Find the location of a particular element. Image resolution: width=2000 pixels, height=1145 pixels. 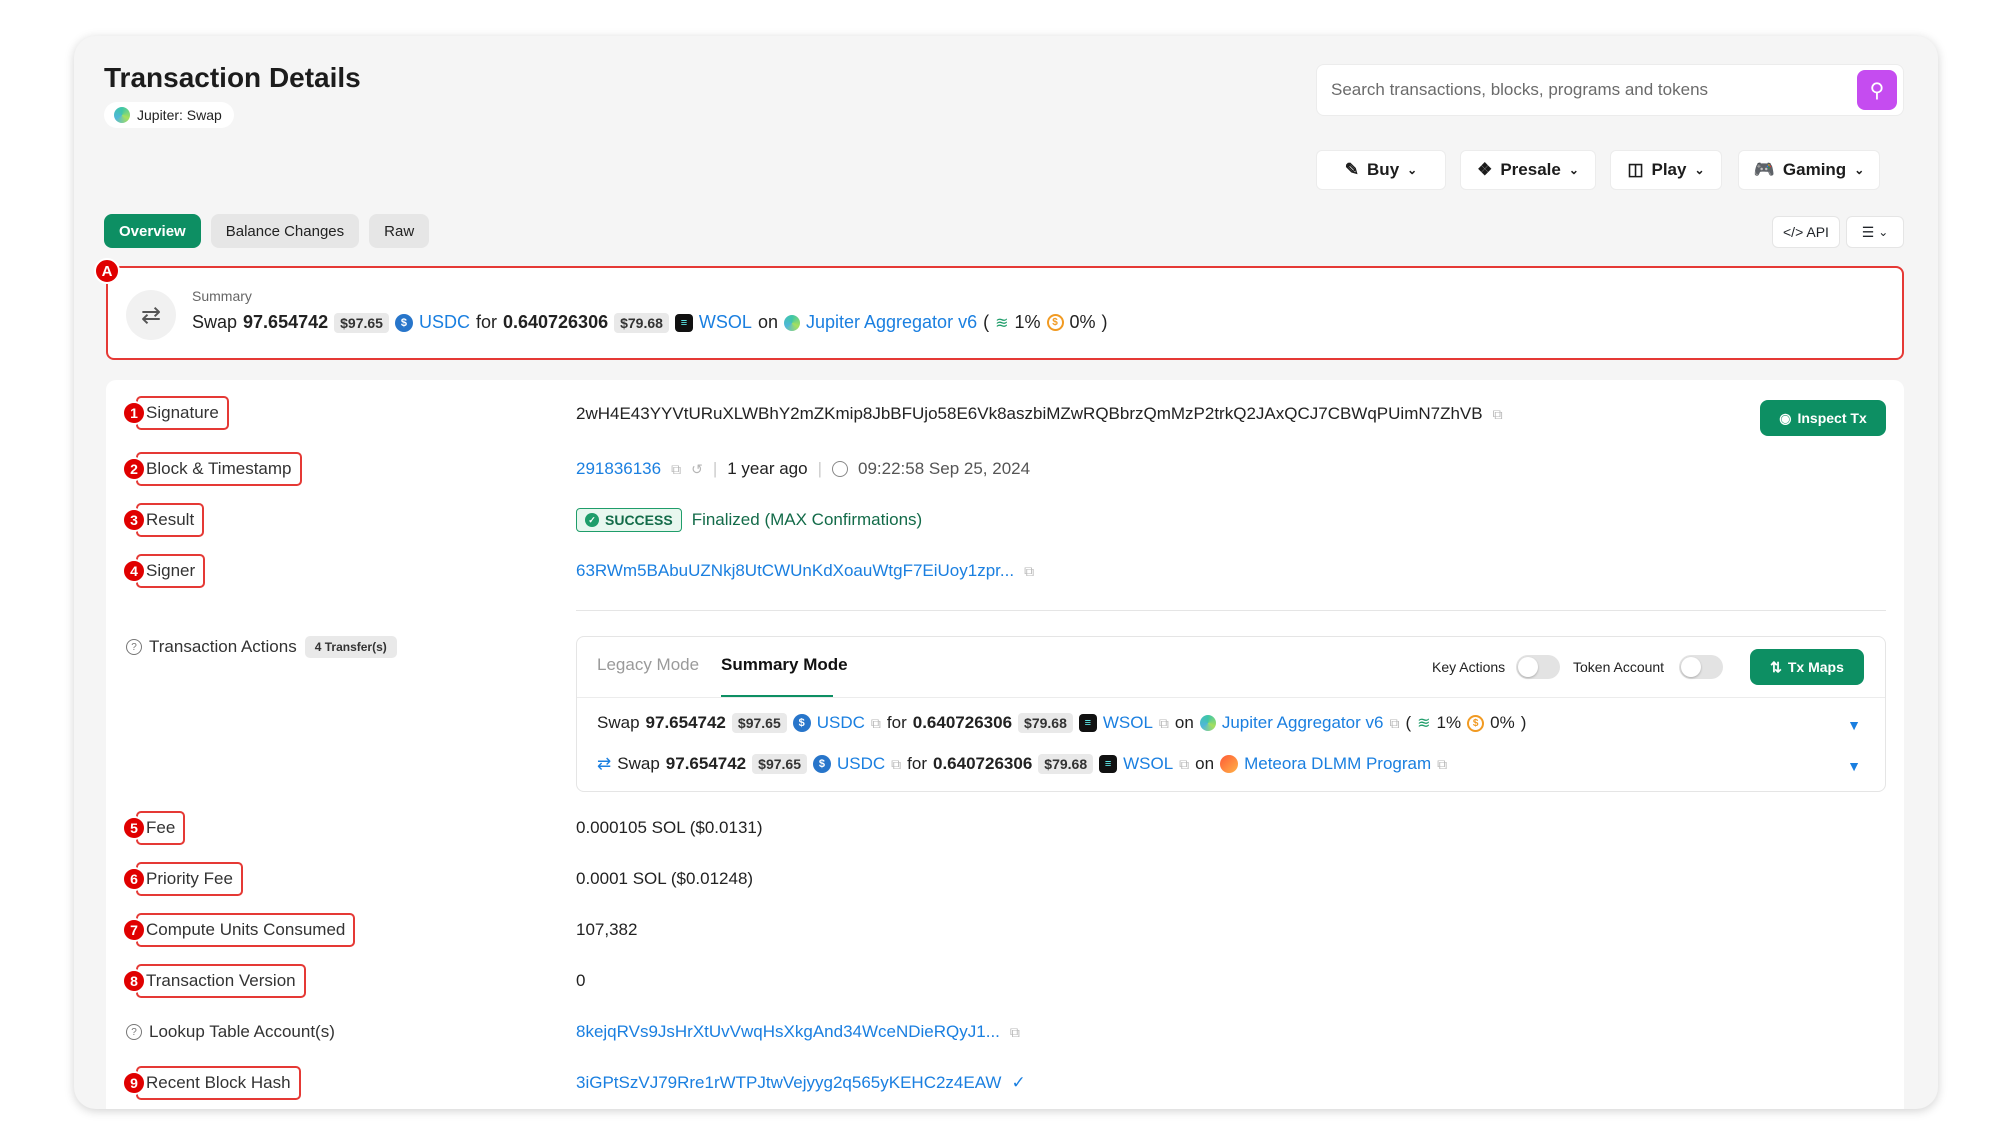

swap-word: Swap is located at coordinates (618, 722).